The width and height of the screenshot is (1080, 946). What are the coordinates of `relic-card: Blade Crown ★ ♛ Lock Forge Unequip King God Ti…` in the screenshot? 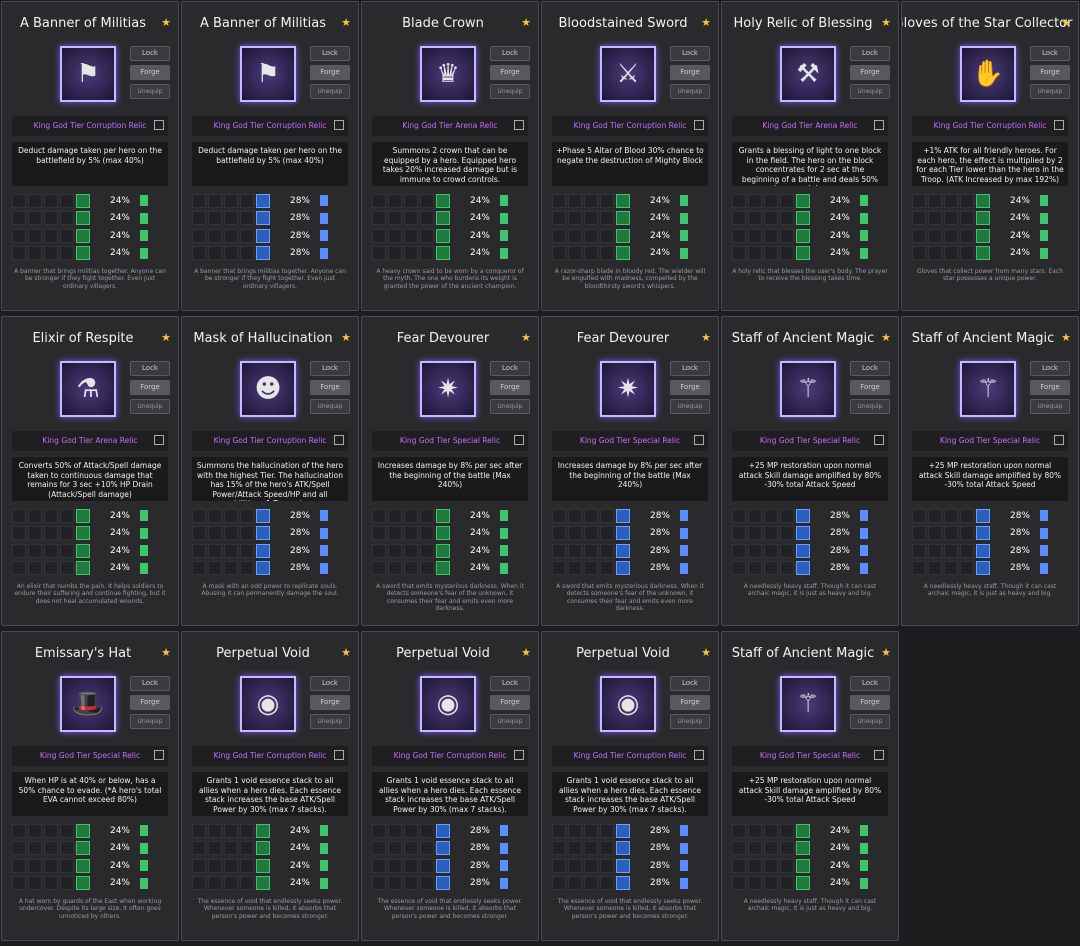 It's located at (450, 156).